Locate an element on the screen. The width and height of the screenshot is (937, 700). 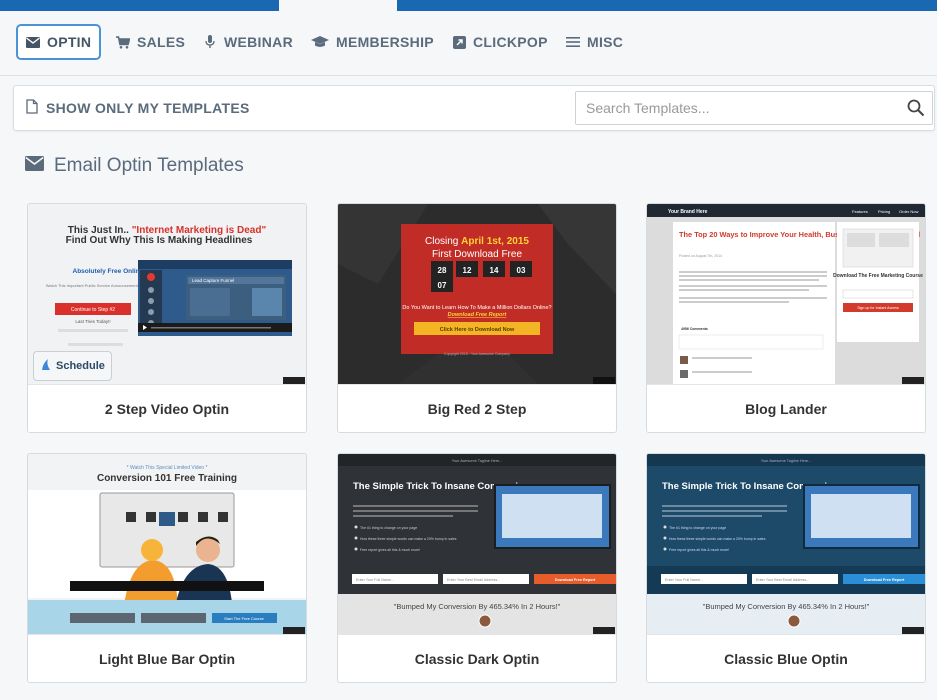
tab-label: OPTIN is located at coordinates (69, 42).